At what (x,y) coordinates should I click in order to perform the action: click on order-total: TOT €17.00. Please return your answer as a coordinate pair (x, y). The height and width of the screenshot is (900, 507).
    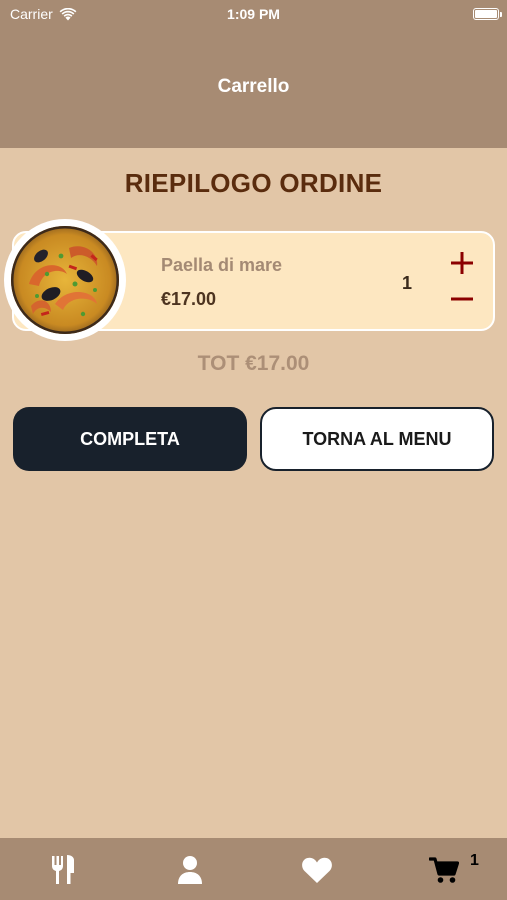
    Looking at the image, I should click on (253, 363).